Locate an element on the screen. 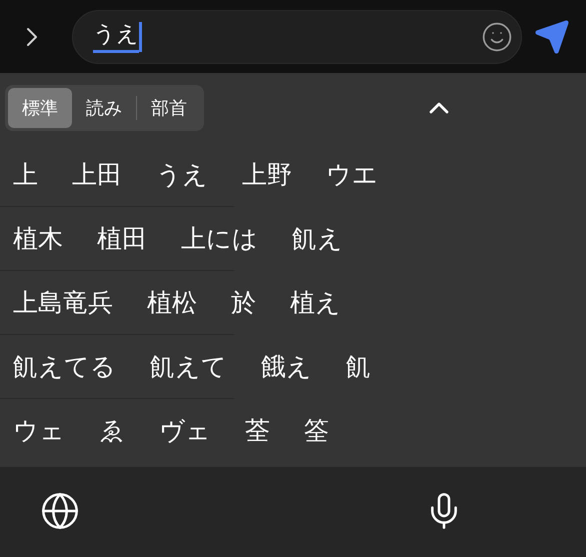 The image size is (586, 557). candidate-word: 植え is located at coordinates (315, 302).